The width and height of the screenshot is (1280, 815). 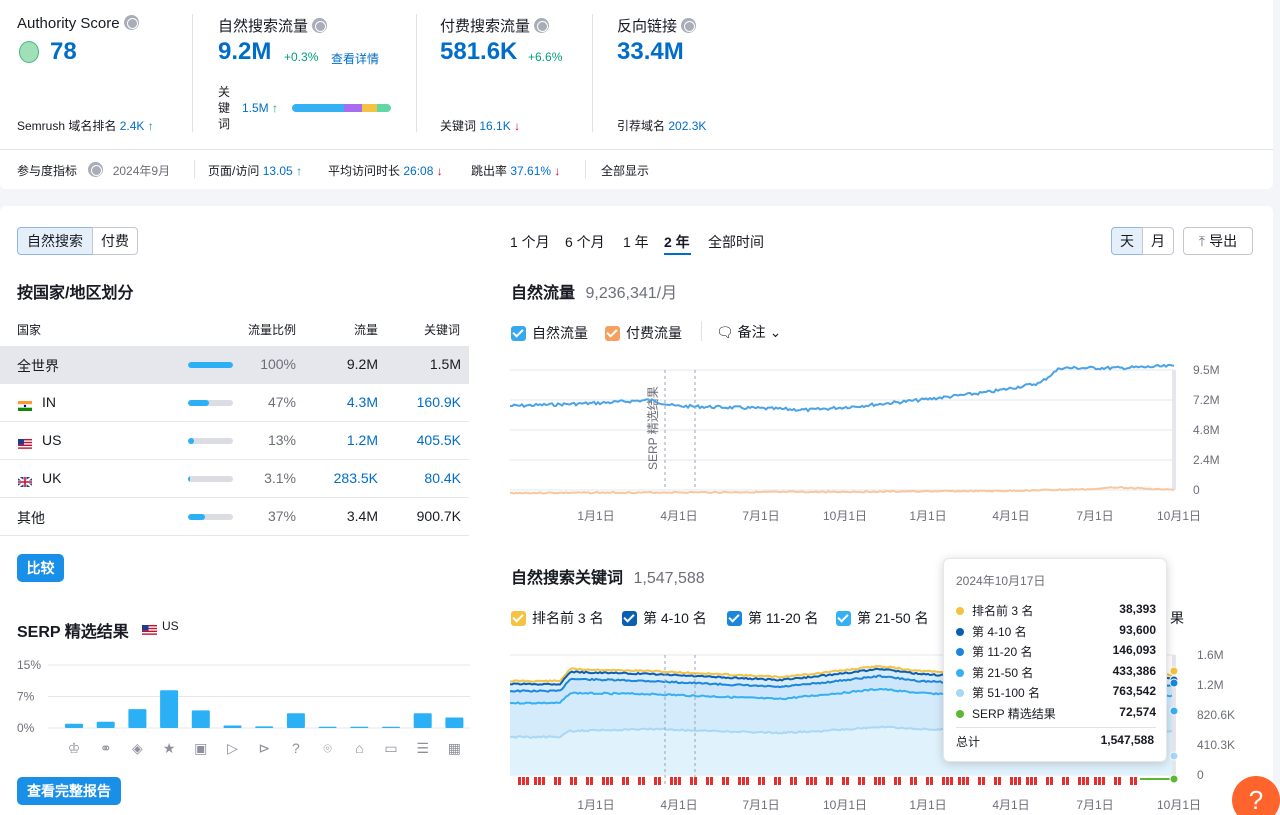 What do you see at coordinates (341, 108) in the screenshot?
I see `keyword-distribution-bar` at bounding box center [341, 108].